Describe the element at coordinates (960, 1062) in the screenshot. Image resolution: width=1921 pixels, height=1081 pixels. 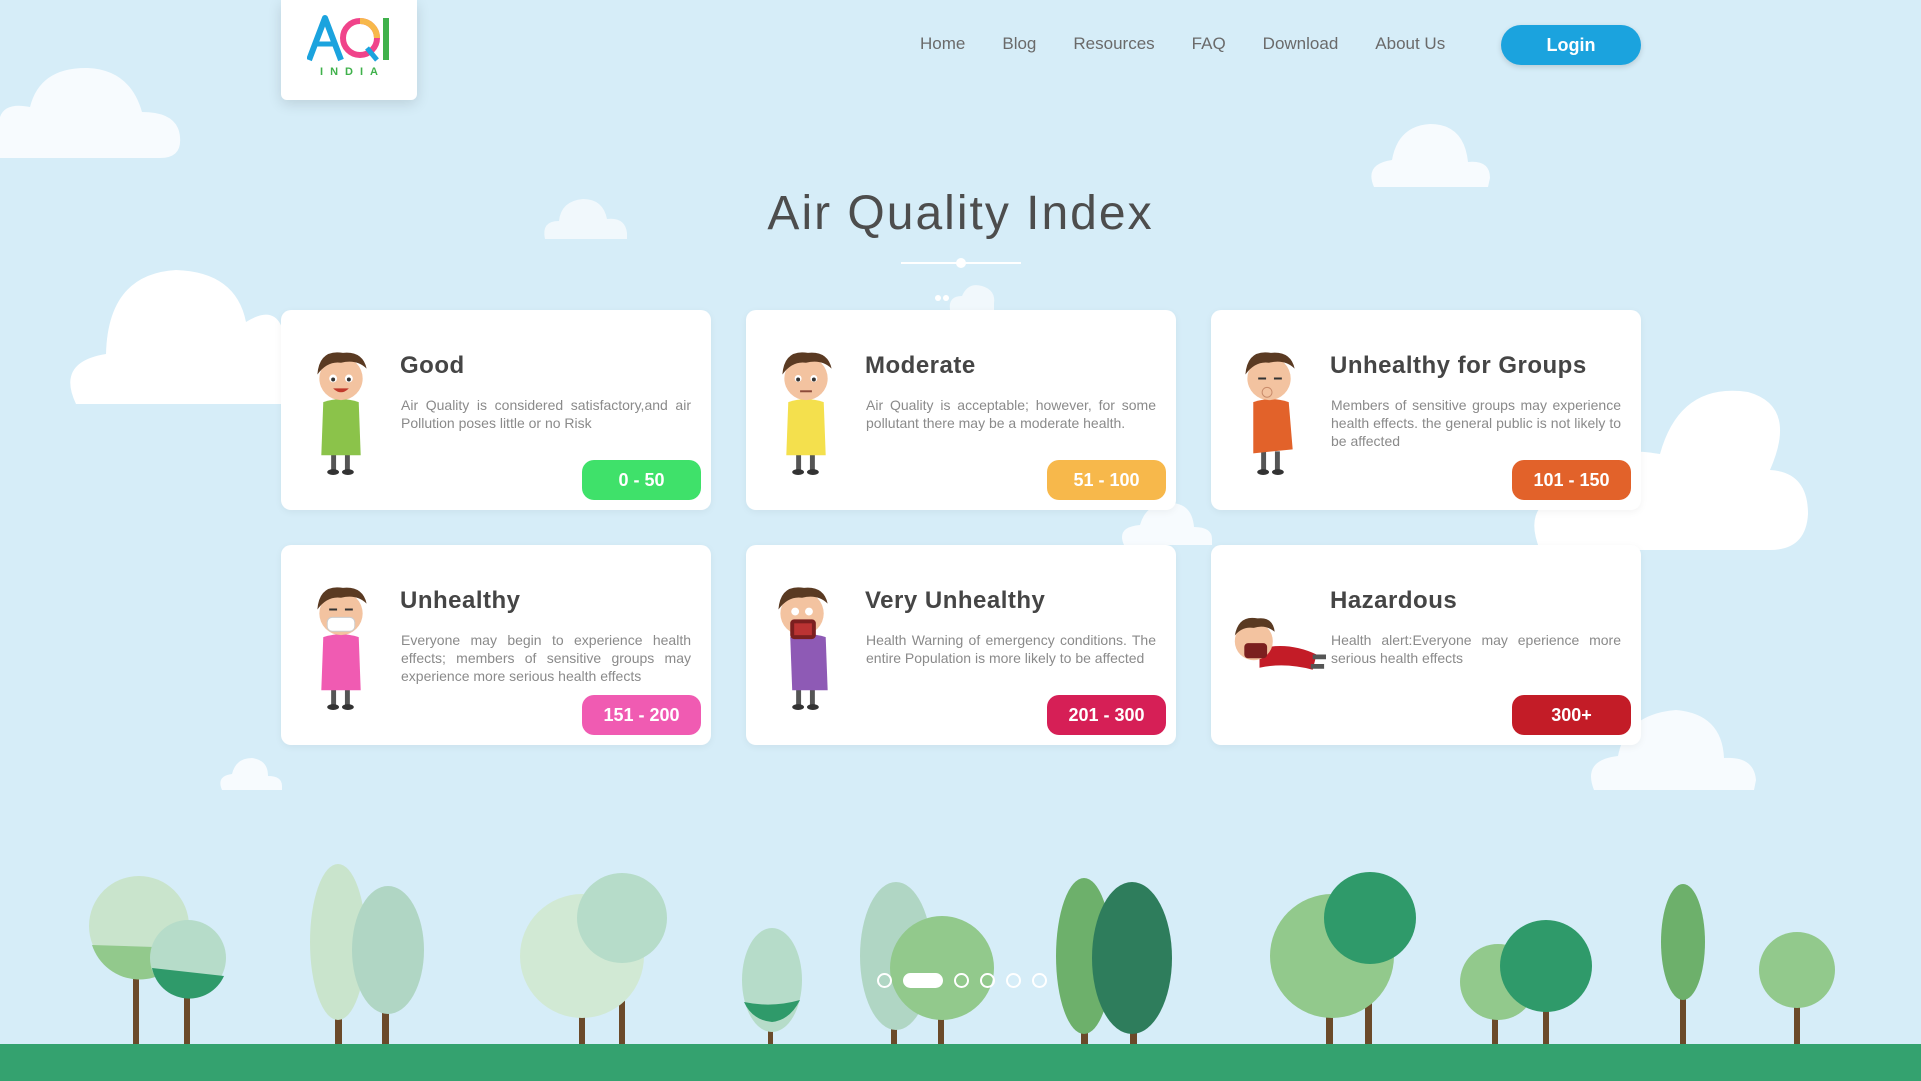
I see `ground` at that location.